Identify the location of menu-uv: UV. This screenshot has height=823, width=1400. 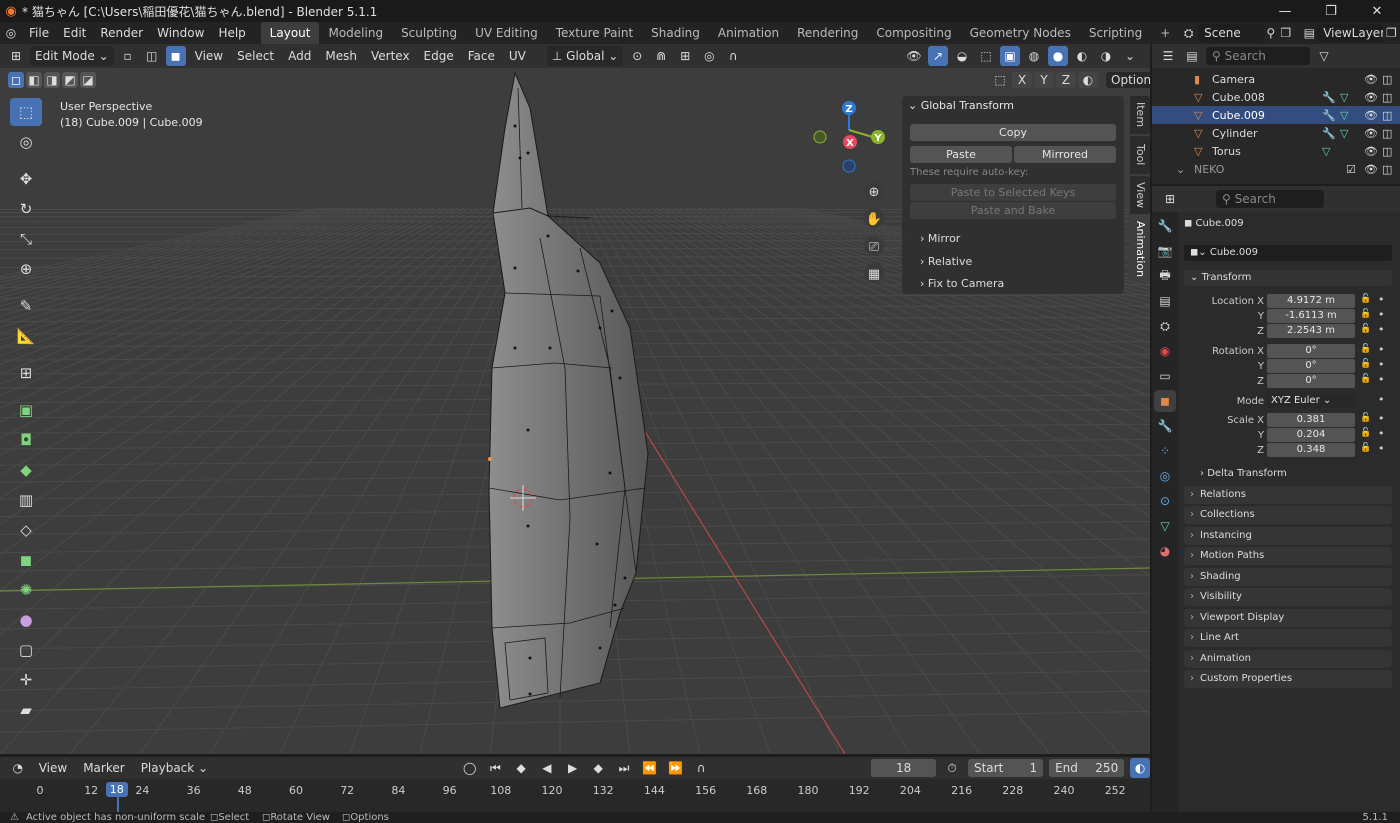
(517, 56).